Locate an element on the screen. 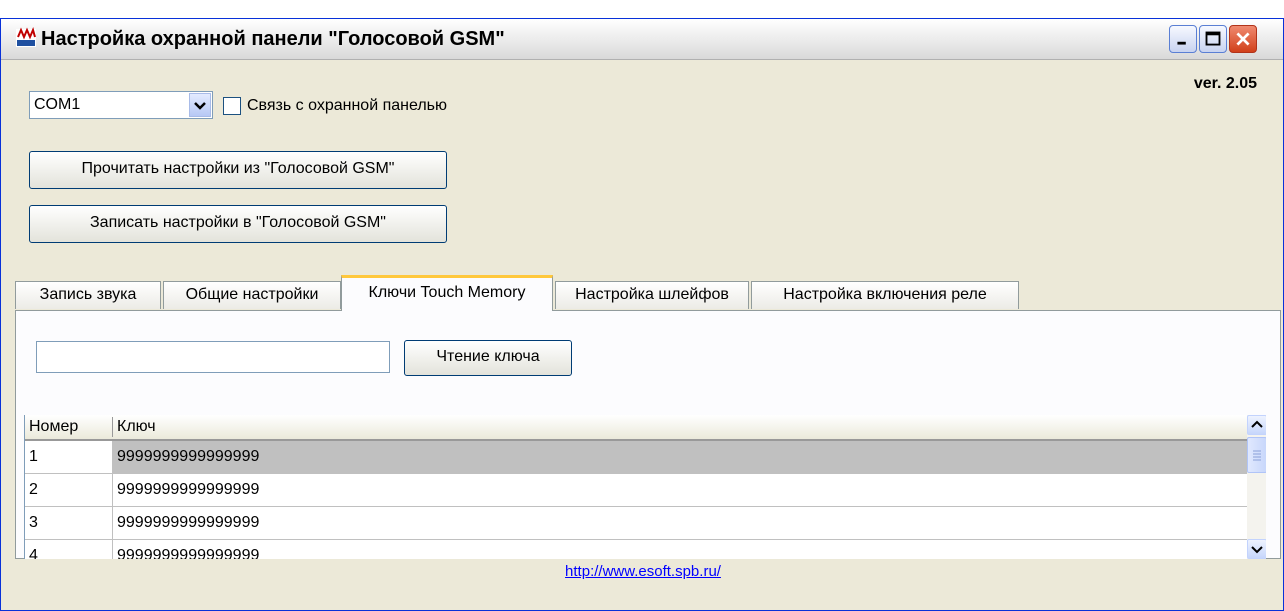 The height and width of the screenshot is (611, 1284). maximize-icon is located at coordinates (1213, 38).